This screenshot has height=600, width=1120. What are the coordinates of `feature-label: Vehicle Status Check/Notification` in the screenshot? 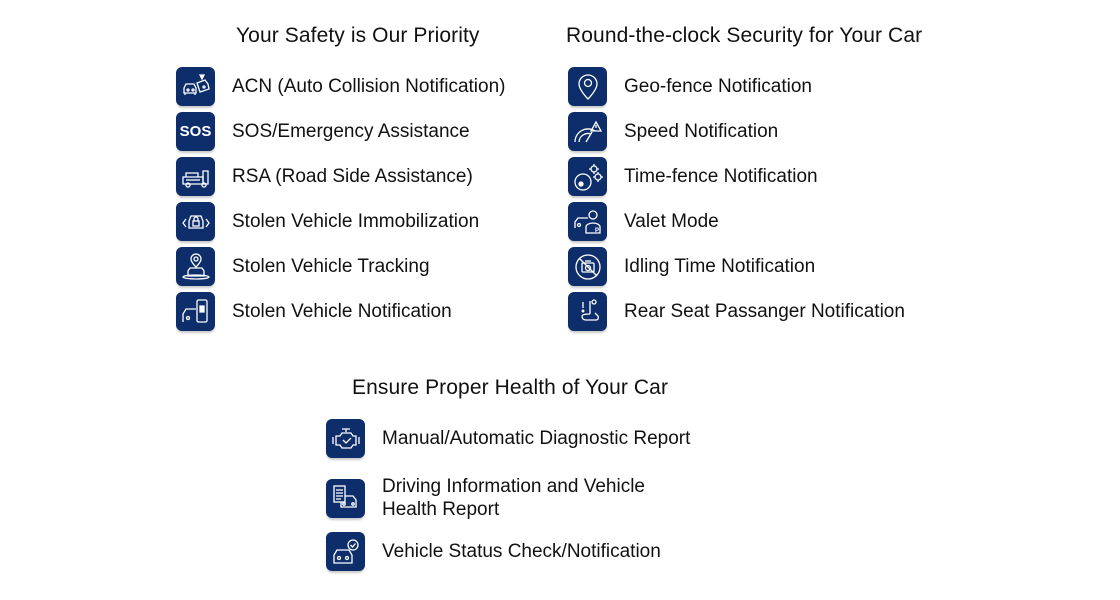 It's located at (521, 551).